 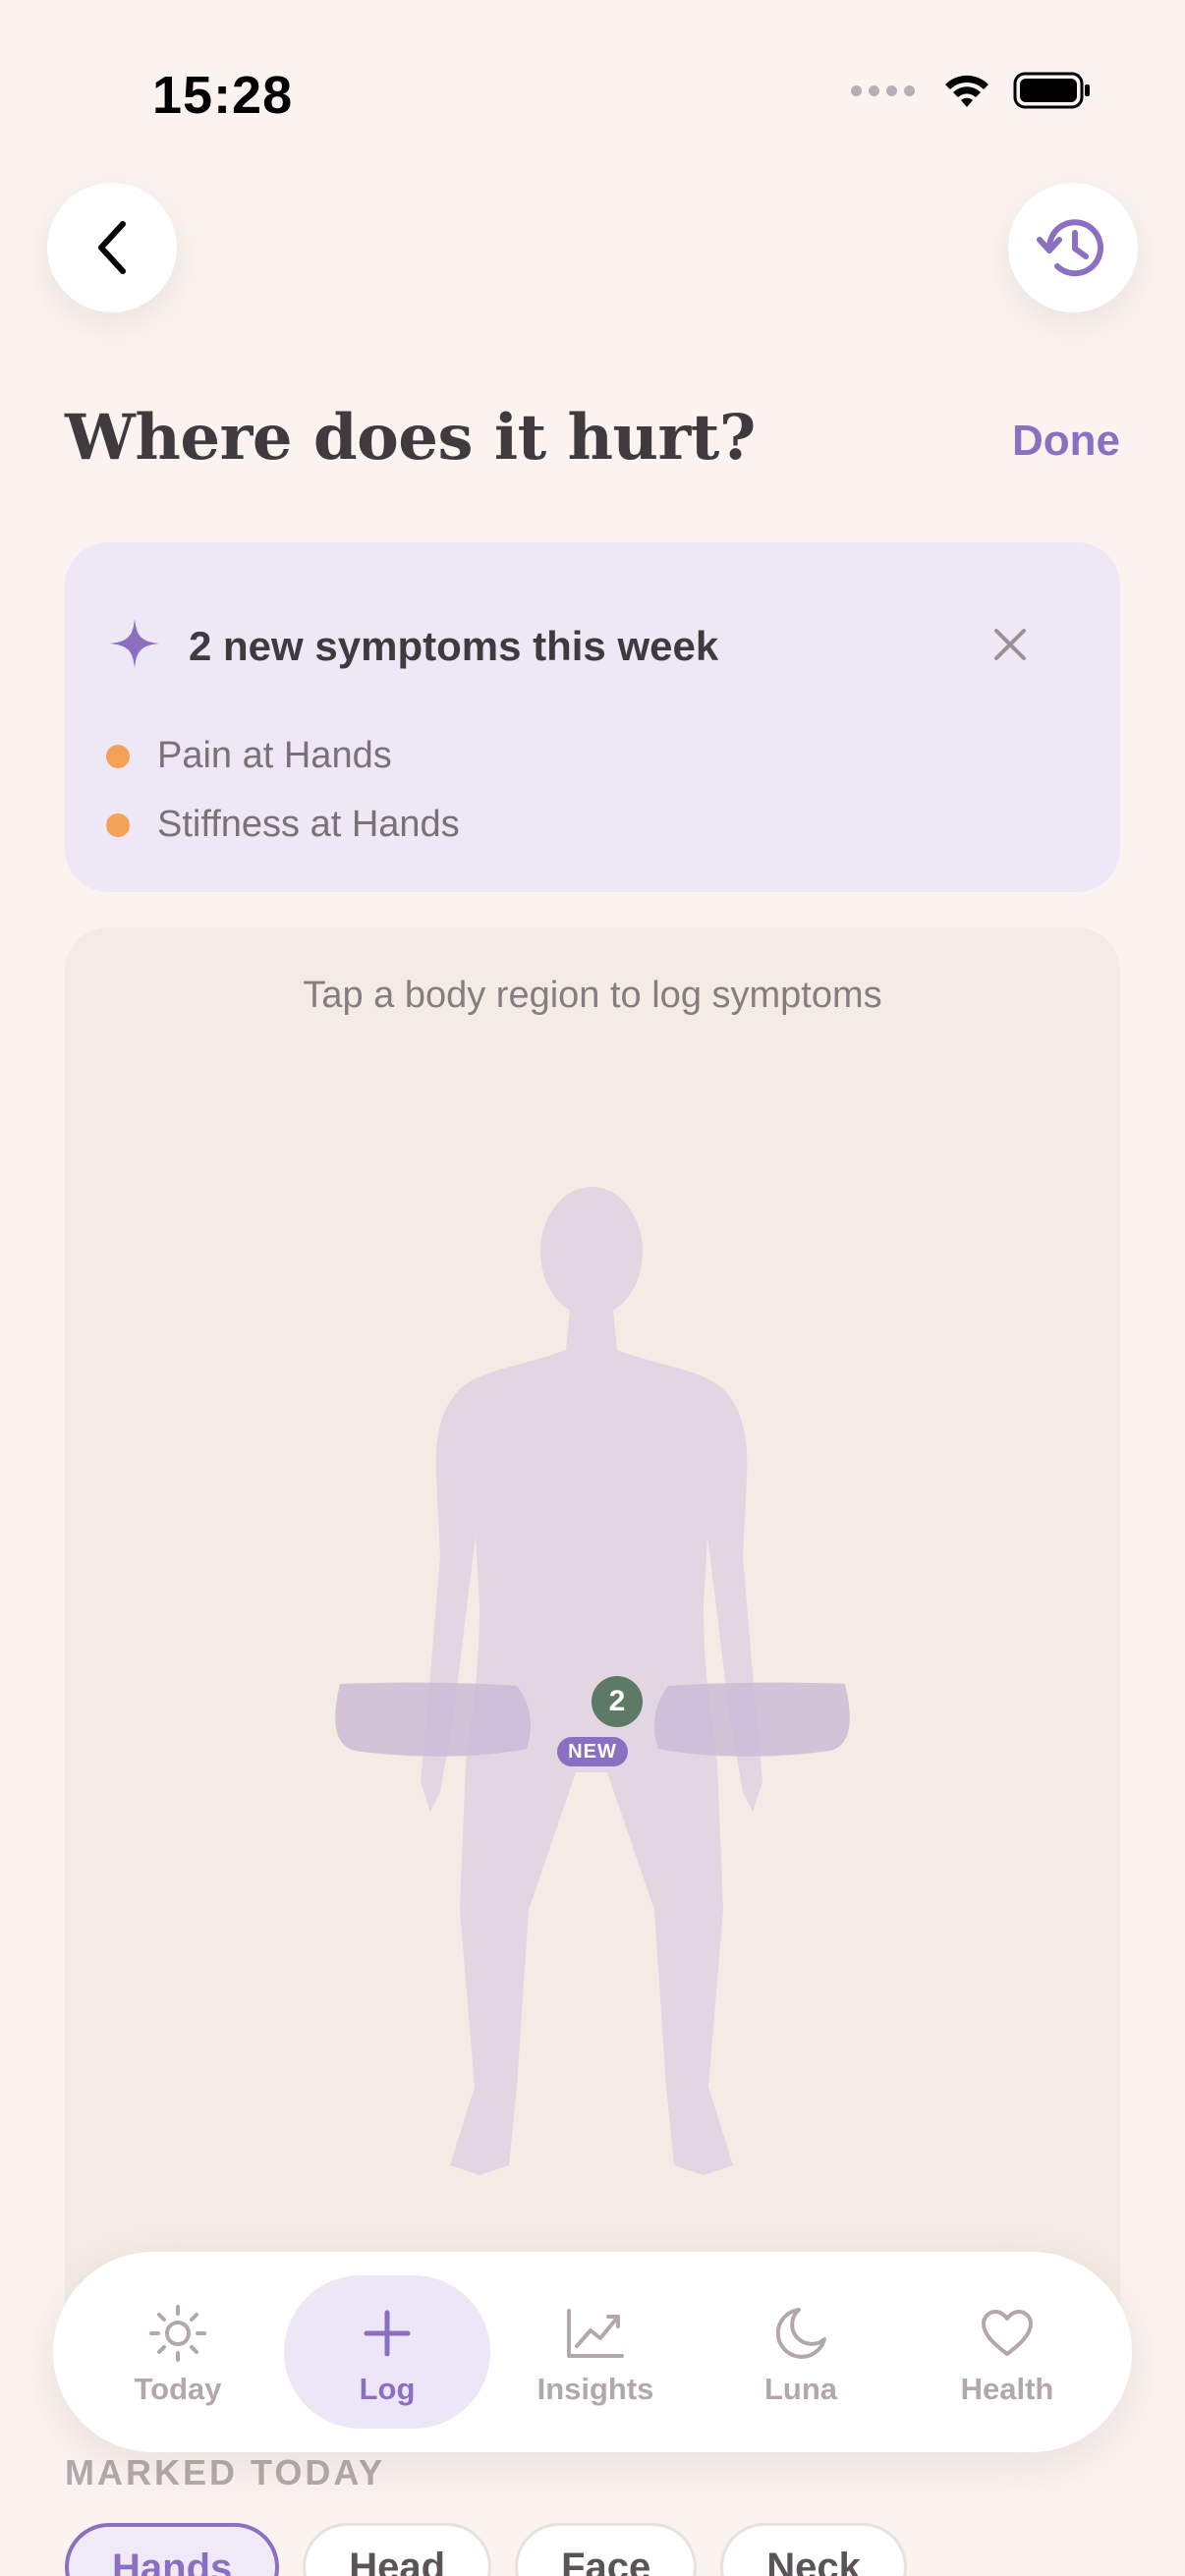 I want to click on status-time: 15:28, so click(x=223, y=95).